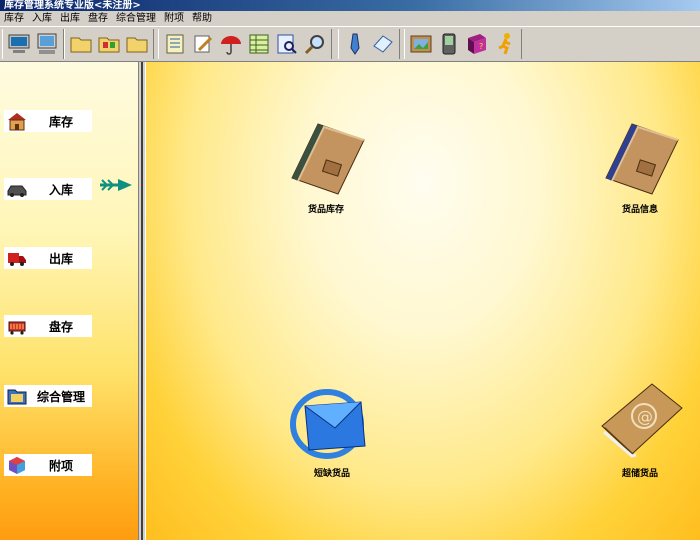 Image resolution: width=700 pixels, height=540 pixels. What do you see at coordinates (505, 44) in the screenshot?
I see `running-man-icon` at bounding box center [505, 44].